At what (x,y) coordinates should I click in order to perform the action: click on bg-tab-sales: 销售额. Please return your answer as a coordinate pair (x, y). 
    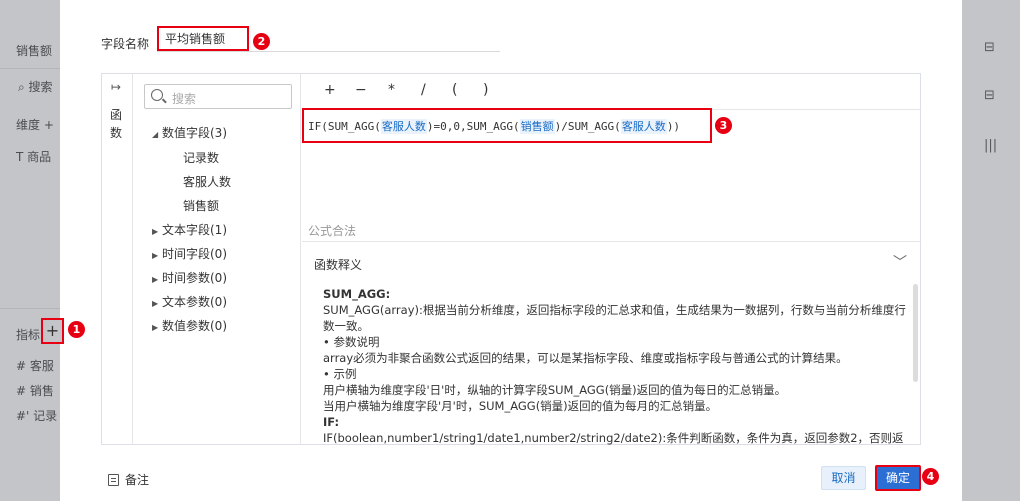
    Looking at the image, I should click on (34, 51).